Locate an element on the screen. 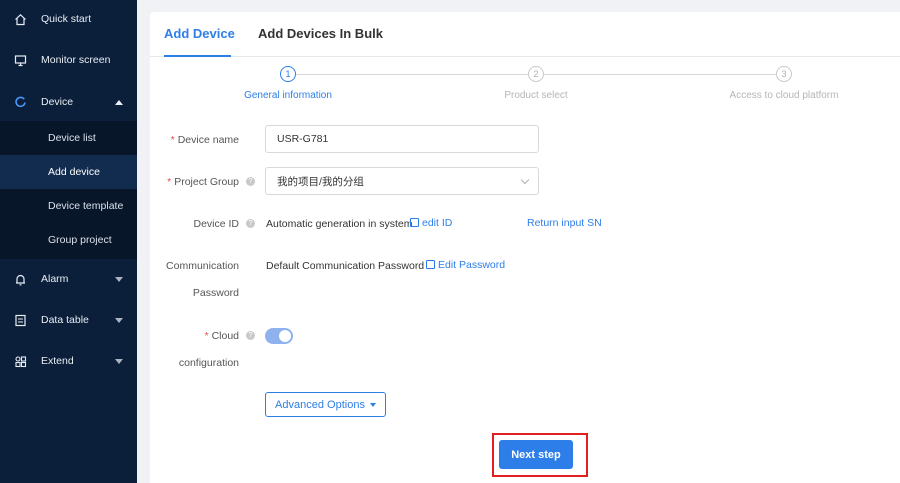  nav-alarm: Alarm is located at coordinates (68, 279).